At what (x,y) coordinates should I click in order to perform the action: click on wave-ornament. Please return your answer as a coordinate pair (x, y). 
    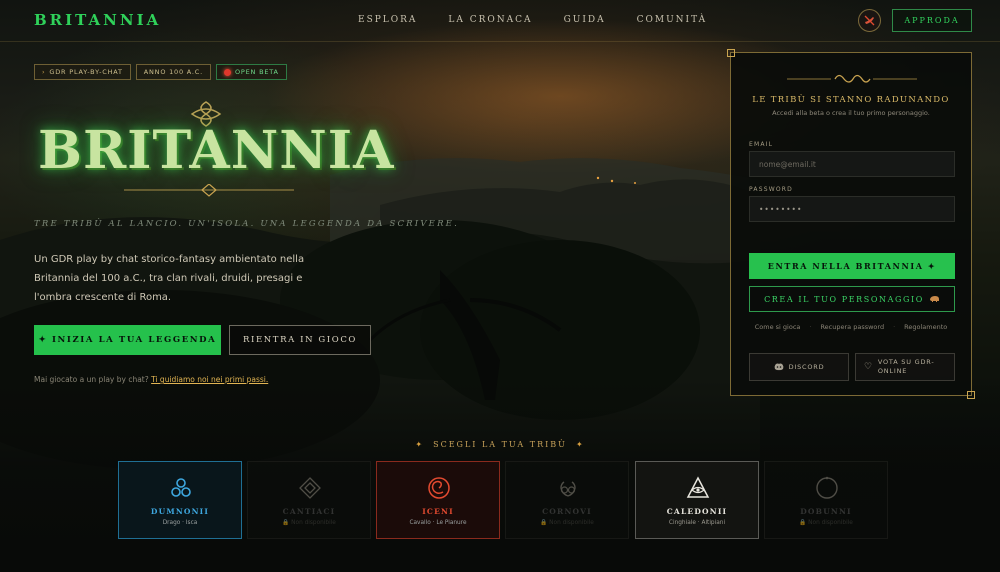
    Looking at the image, I should click on (852, 78).